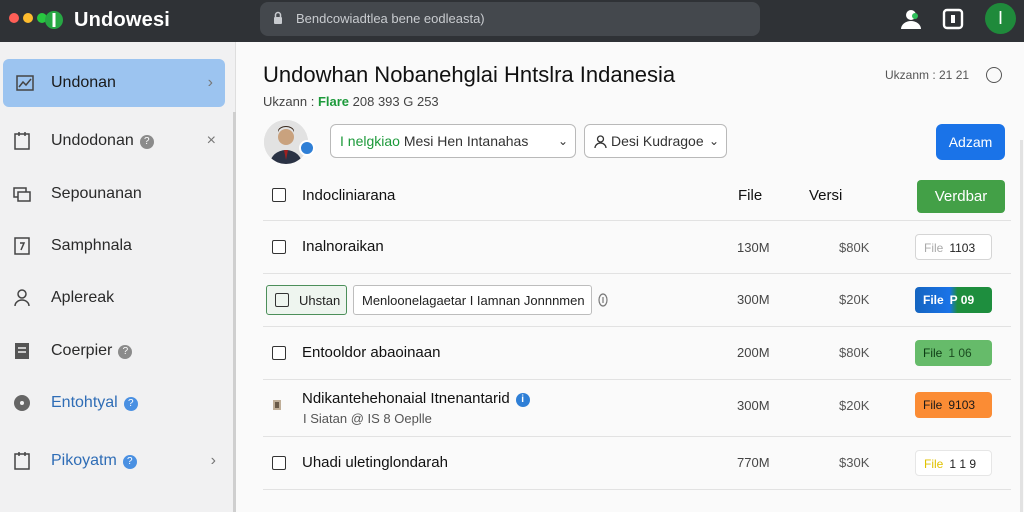  Describe the element at coordinates (278, 17) in the screenshot. I see `lock-icon` at that location.